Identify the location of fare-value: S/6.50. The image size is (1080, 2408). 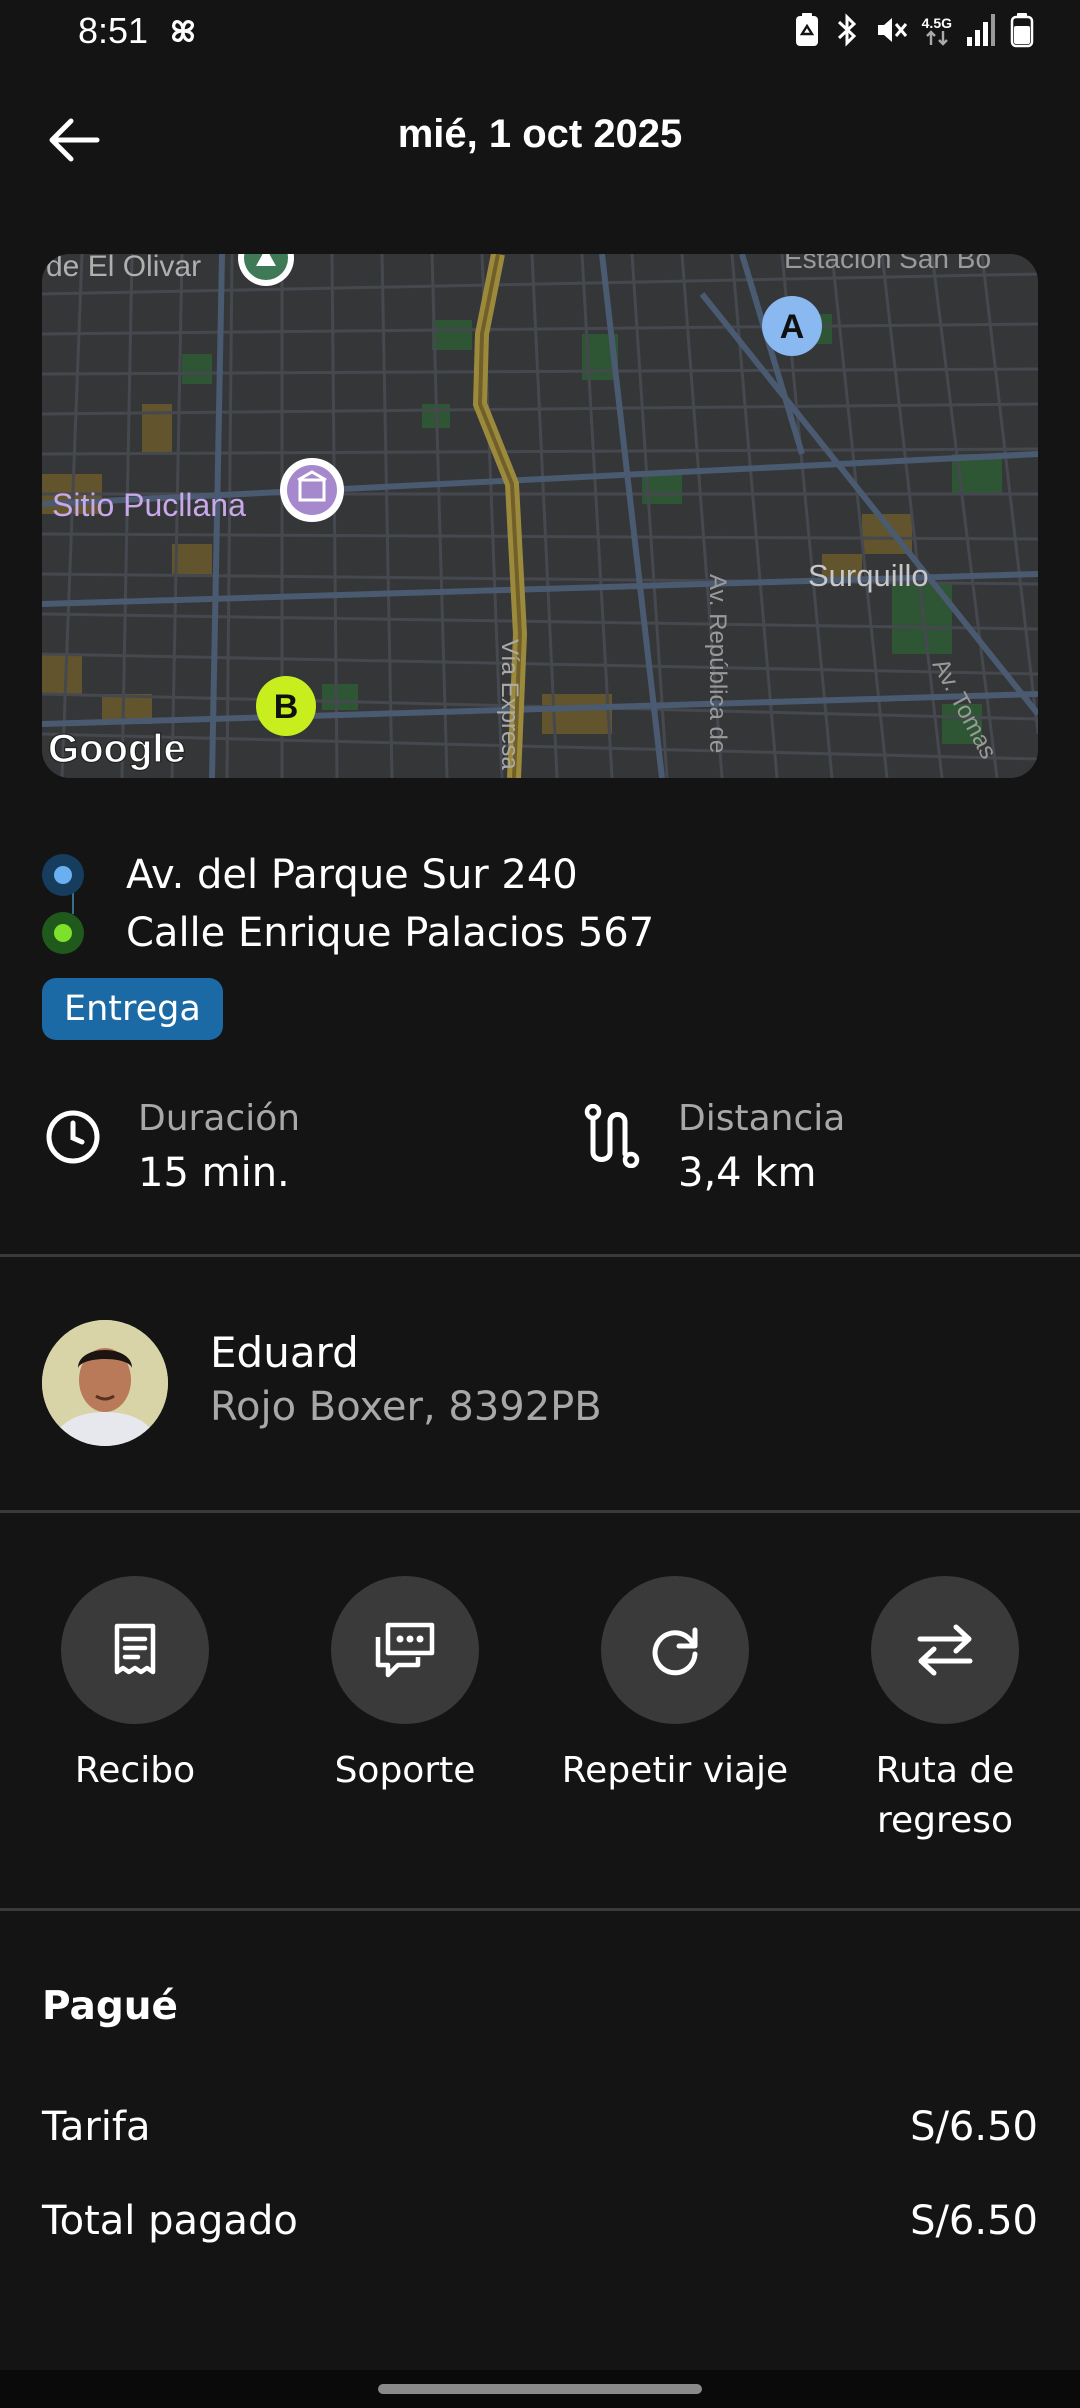
(974, 2127).